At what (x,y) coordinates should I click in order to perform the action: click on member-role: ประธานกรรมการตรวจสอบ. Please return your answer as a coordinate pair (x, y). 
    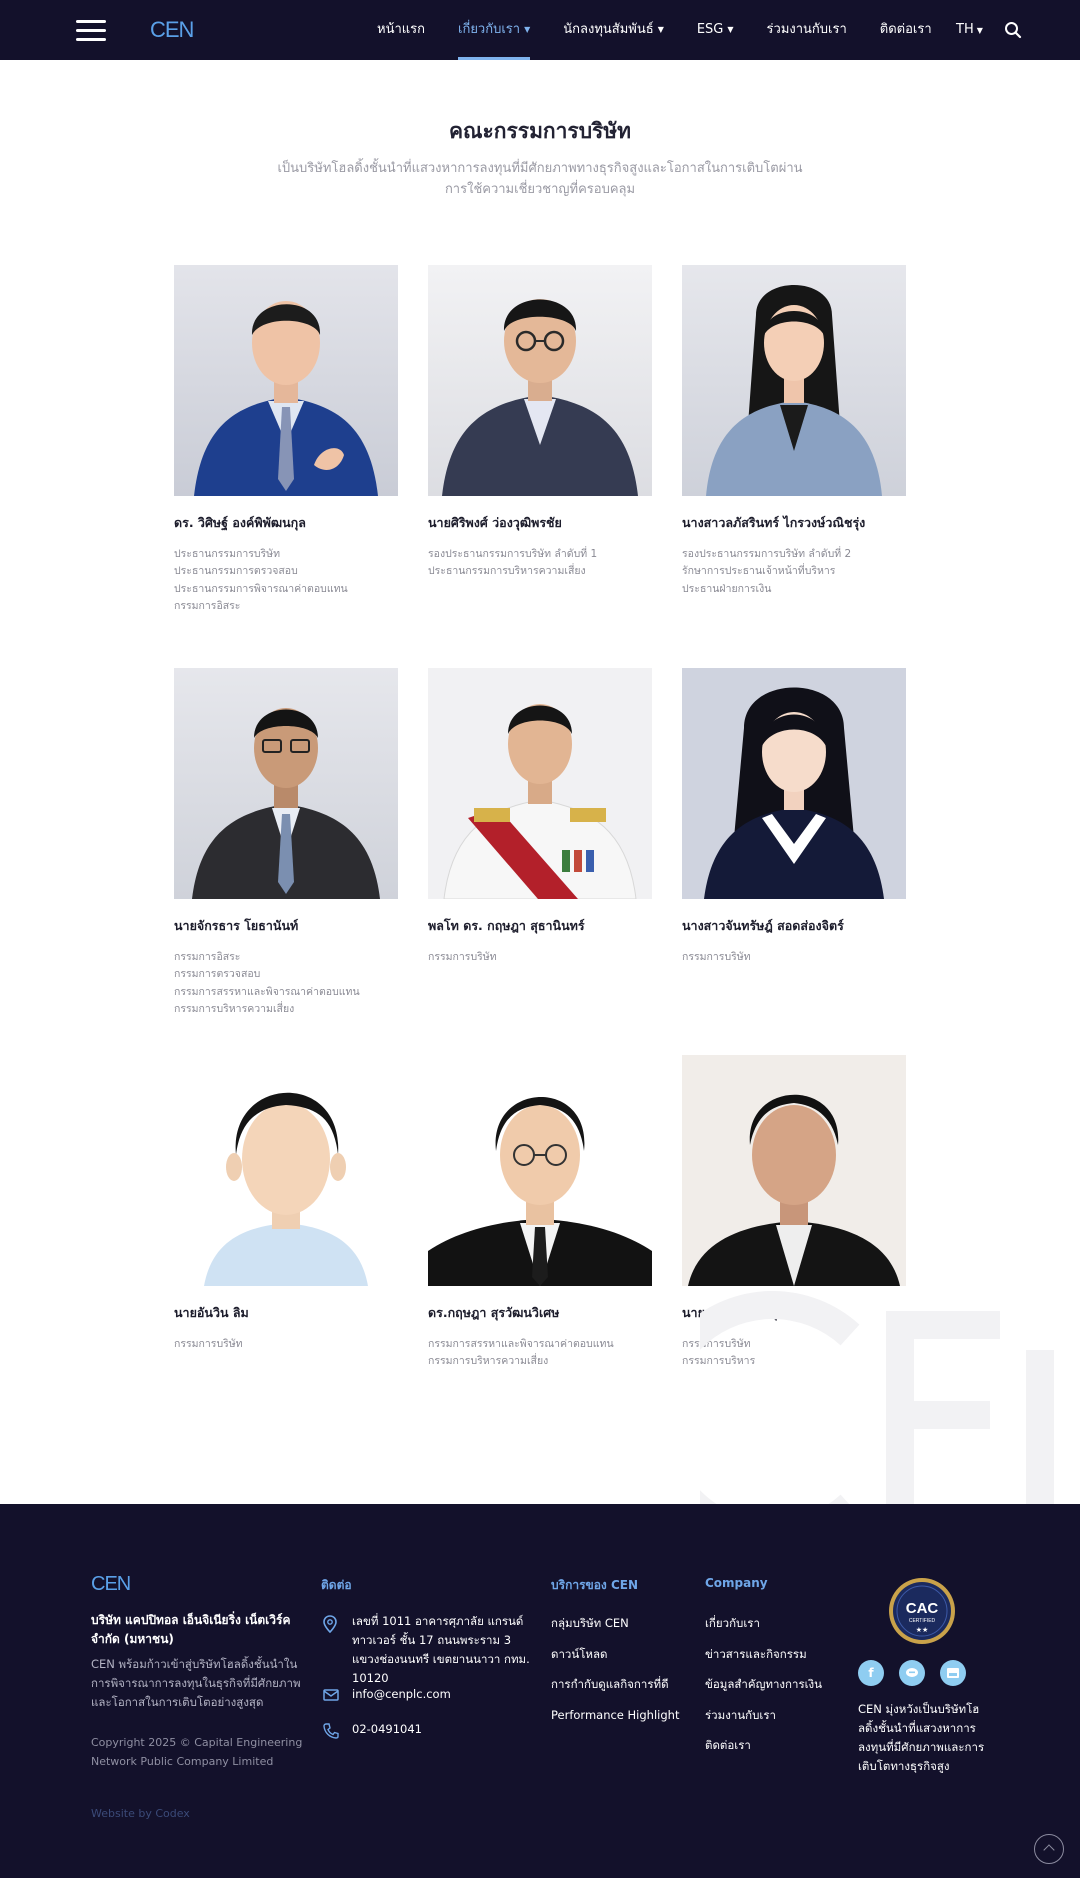
    Looking at the image, I should click on (236, 571).